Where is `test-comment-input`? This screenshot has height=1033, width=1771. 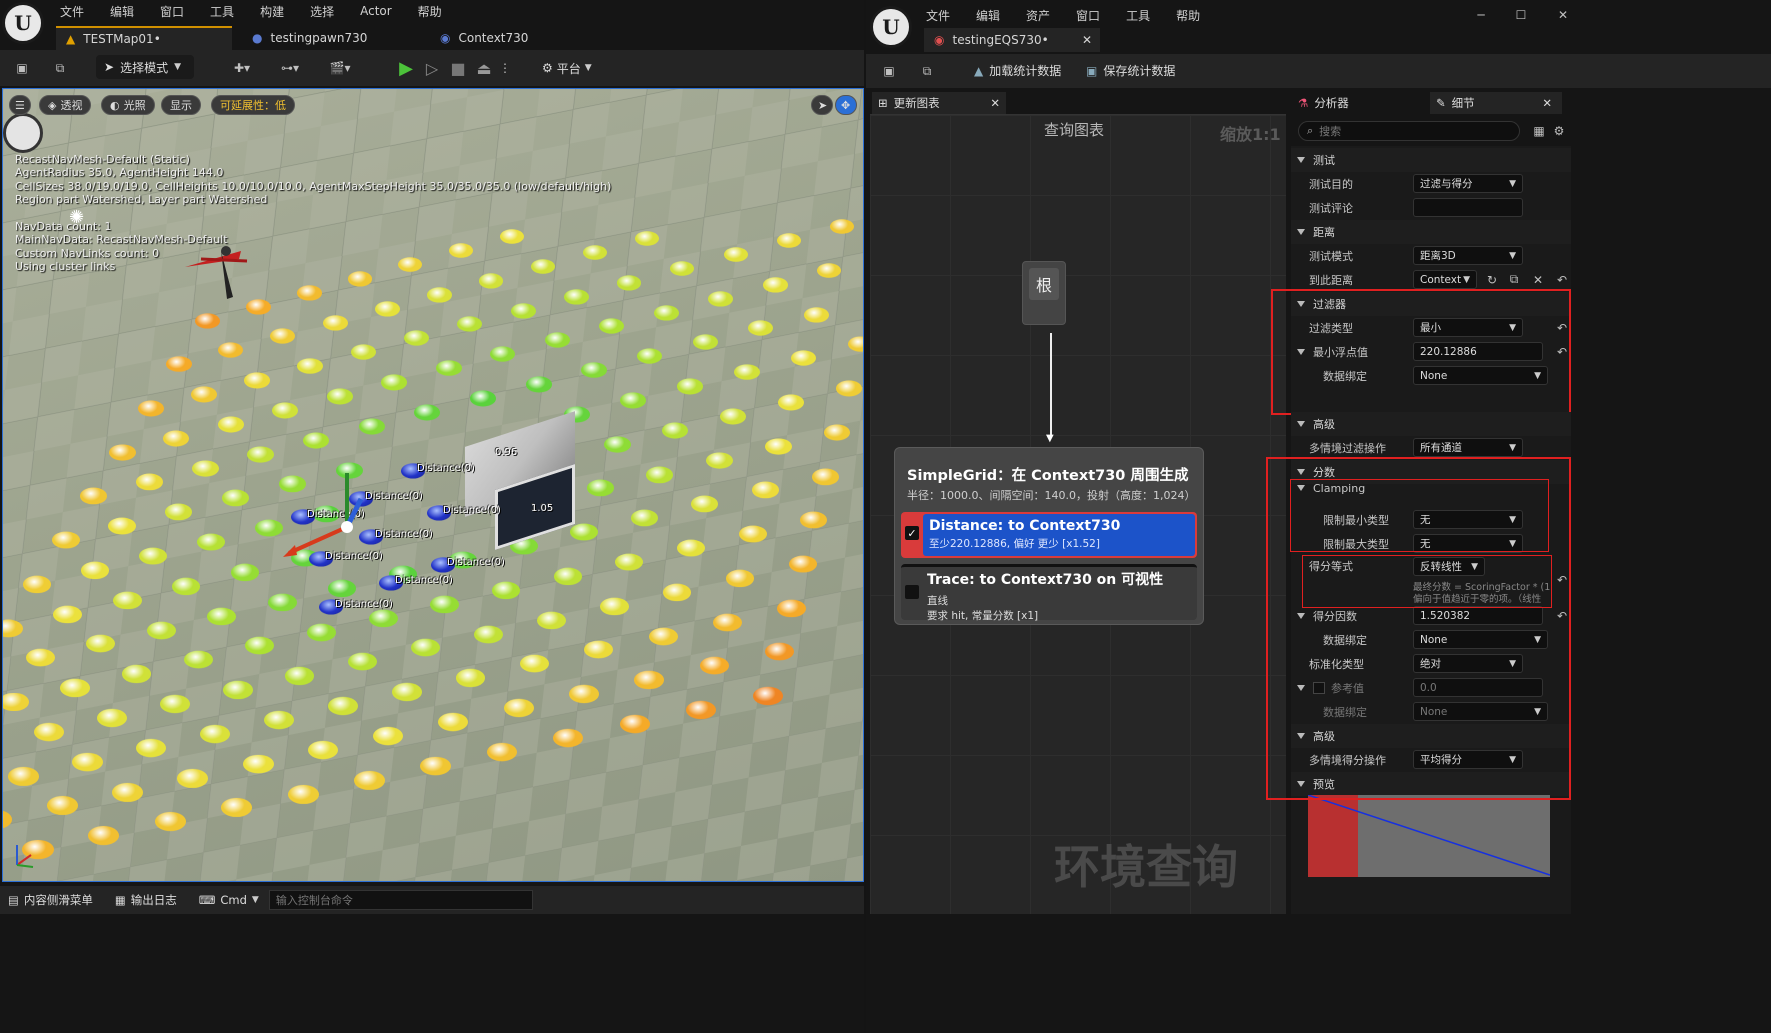 test-comment-input is located at coordinates (1468, 207).